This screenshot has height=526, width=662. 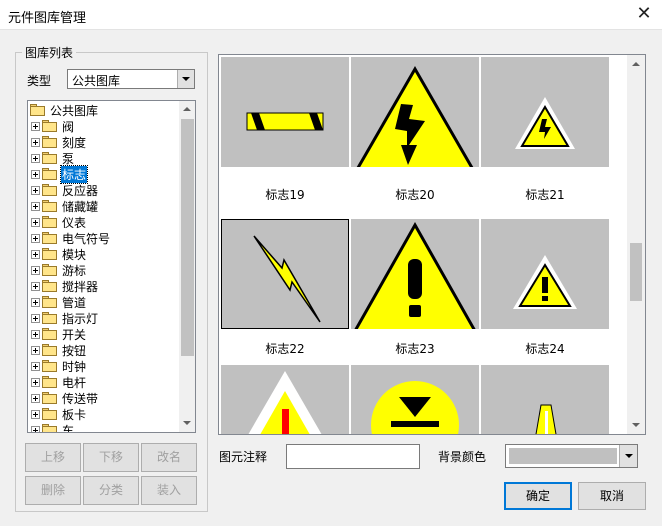 I want to click on type-dropdown-button, so click(x=185, y=79).